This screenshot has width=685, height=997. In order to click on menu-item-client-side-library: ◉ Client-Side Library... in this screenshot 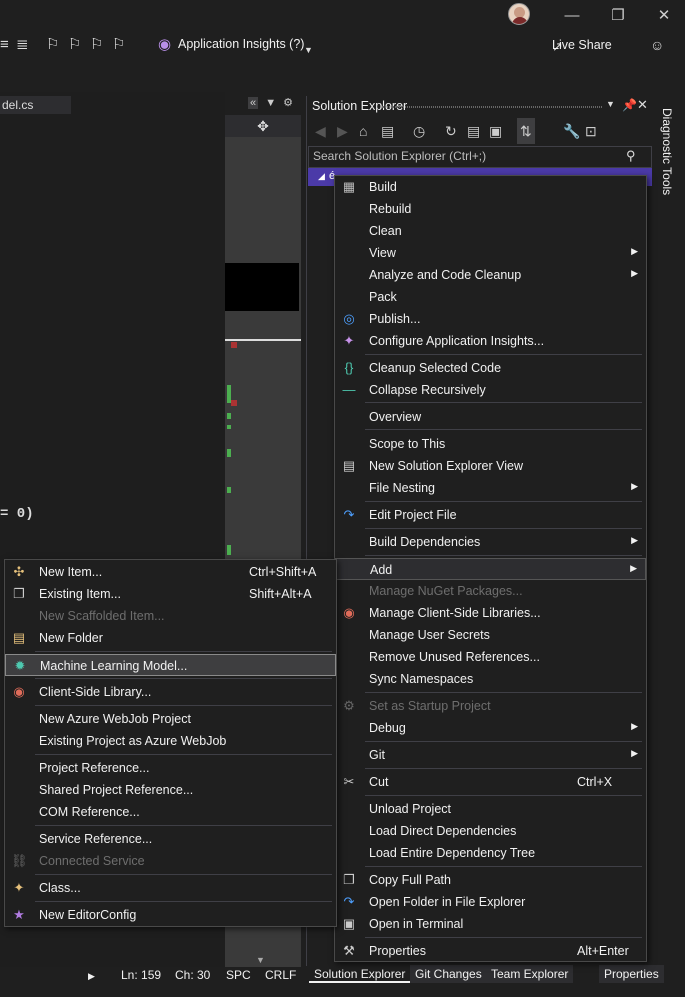, I will do `click(170, 692)`.